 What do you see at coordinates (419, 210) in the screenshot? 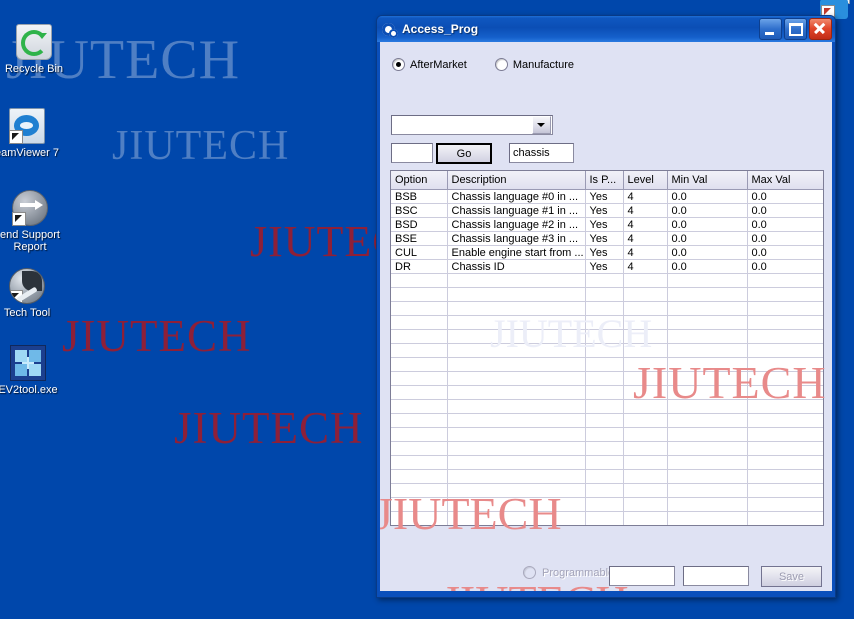
I see `table-cell-option: BSC` at bounding box center [419, 210].